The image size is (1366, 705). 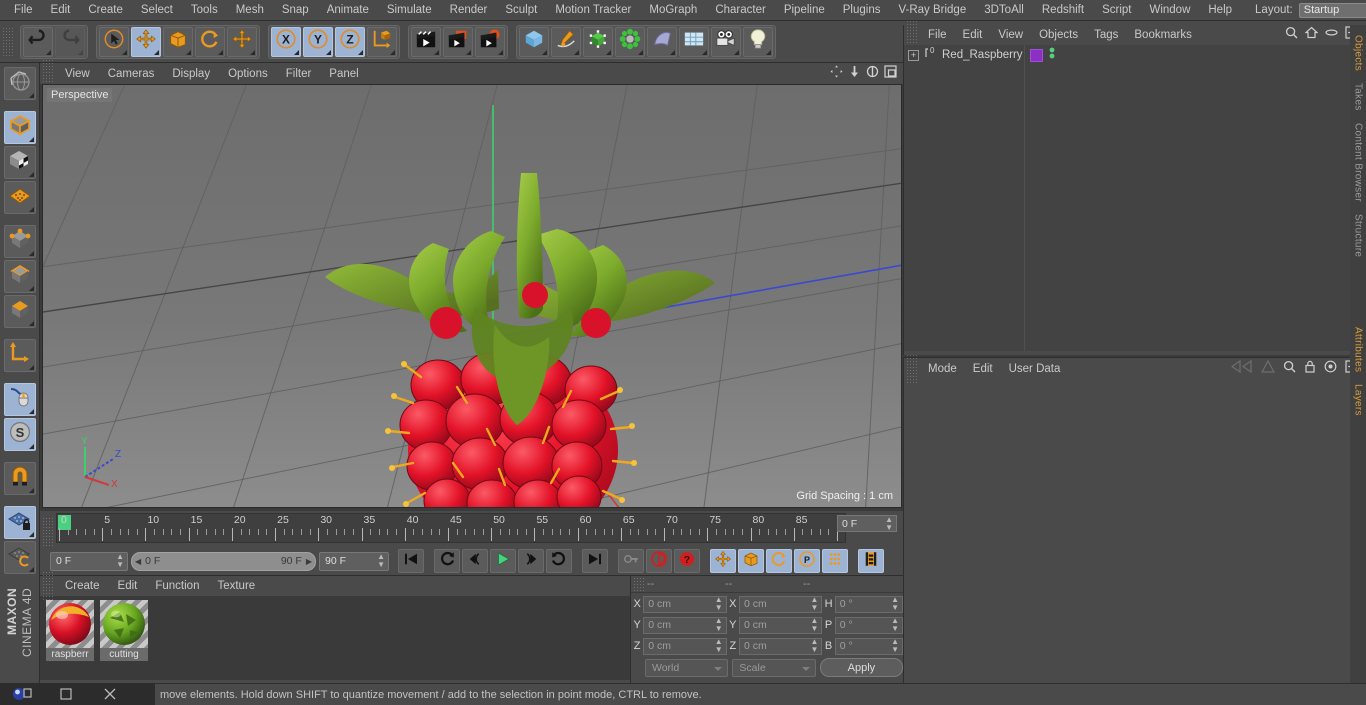 I want to click on dock-tab-layers: Layers, so click(x=1358, y=400).